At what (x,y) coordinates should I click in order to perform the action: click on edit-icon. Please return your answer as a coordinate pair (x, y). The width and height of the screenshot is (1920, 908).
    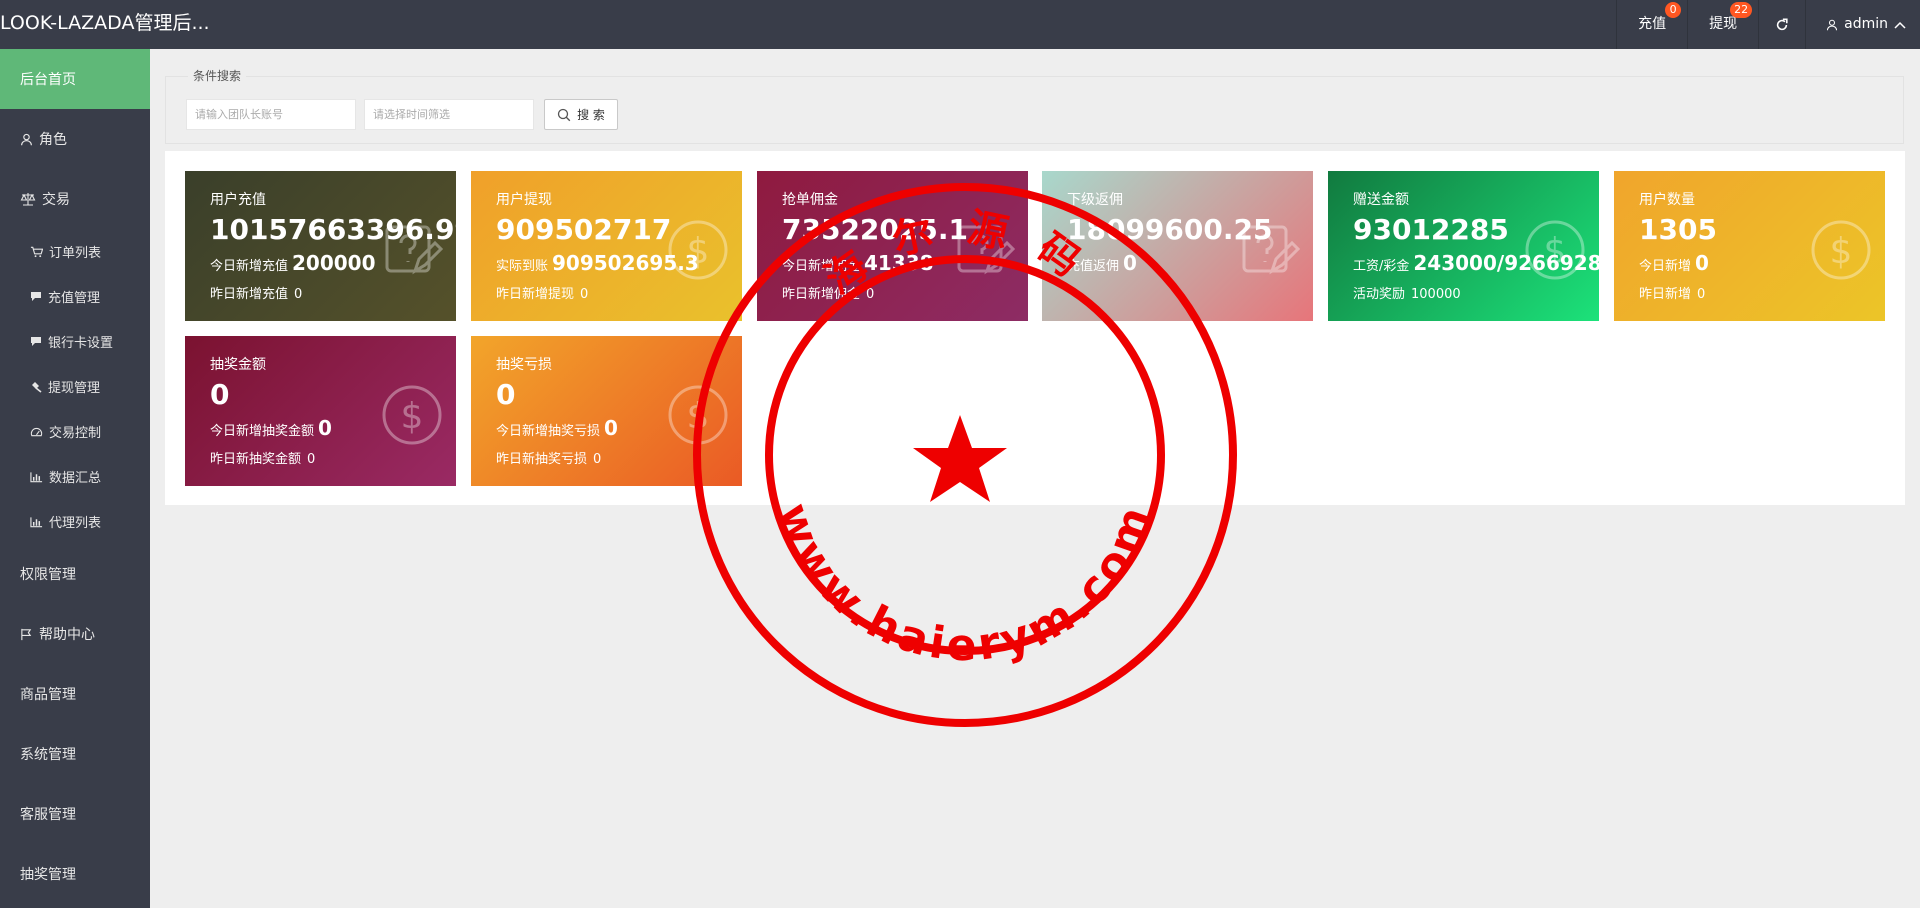
    Looking at the image, I should click on (1271, 250).